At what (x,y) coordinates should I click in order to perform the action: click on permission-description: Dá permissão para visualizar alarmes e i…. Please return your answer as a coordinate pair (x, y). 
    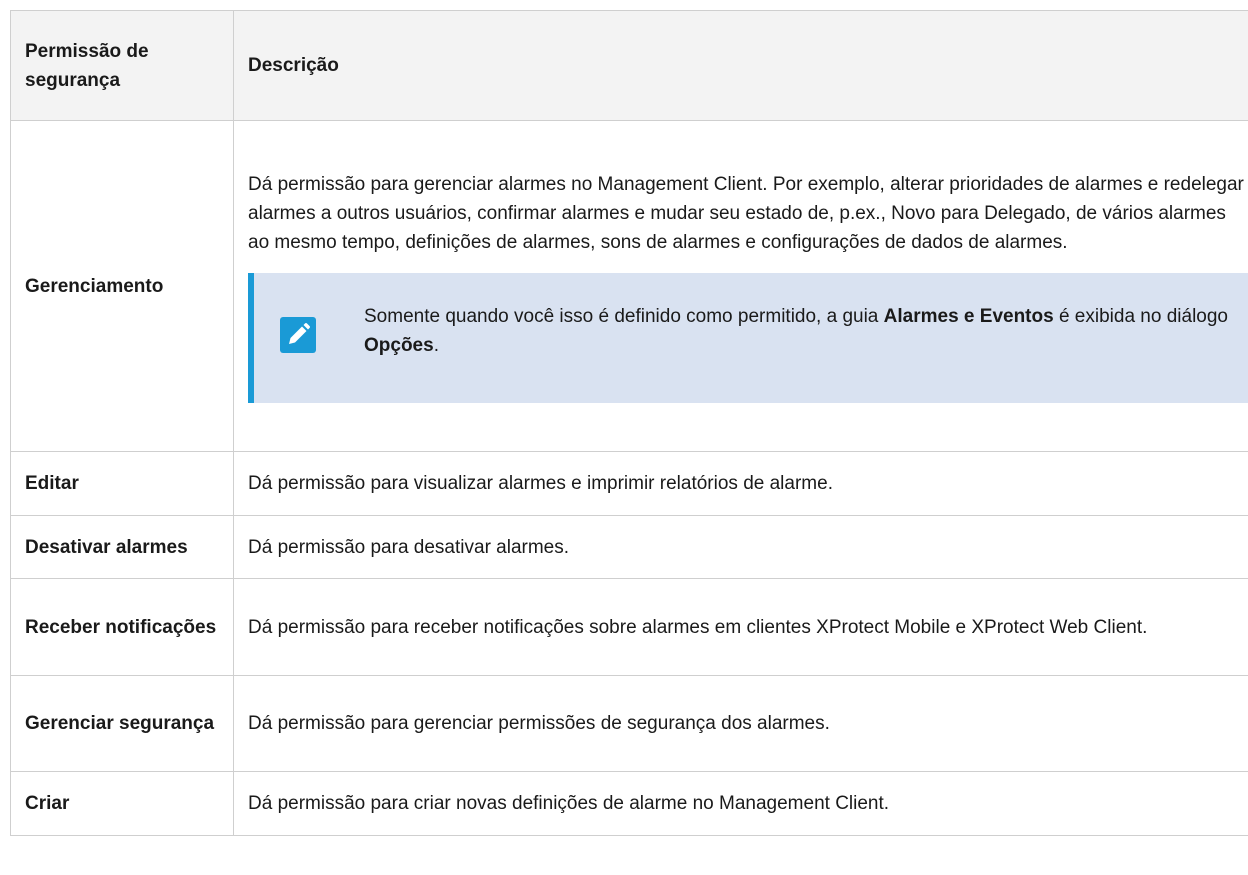
    Looking at the image, I should click on (740, 483).